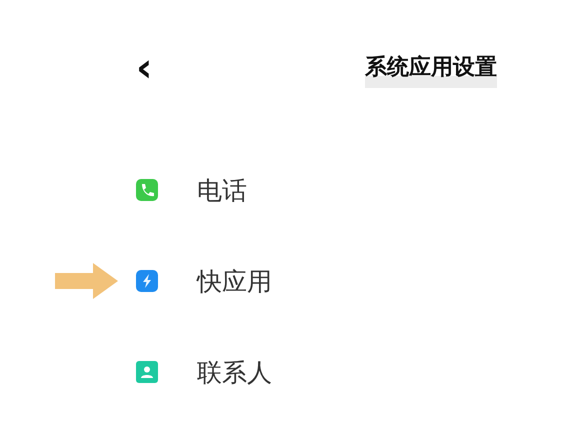 The image size is (573, 425). I want to click on contact-icon, so click(147, 372).